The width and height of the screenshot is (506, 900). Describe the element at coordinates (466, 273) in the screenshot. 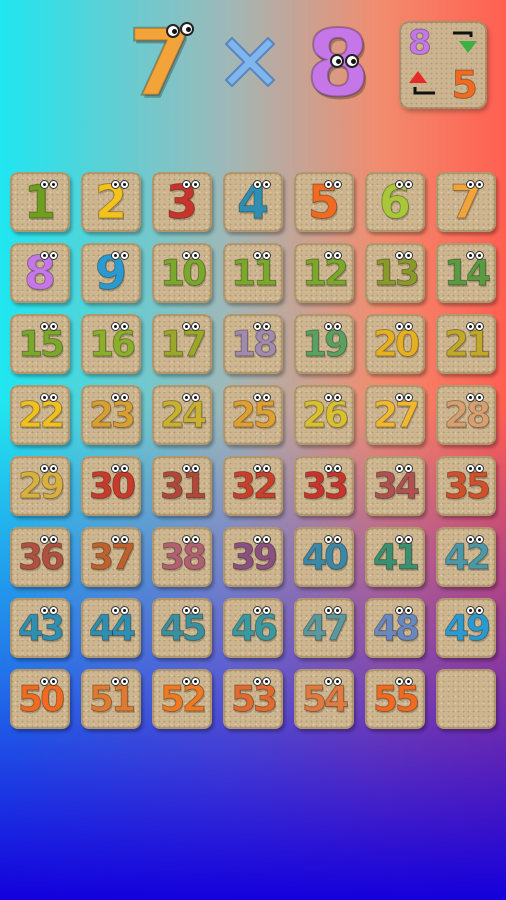

I see `answer-tile-14: 14` at that location.